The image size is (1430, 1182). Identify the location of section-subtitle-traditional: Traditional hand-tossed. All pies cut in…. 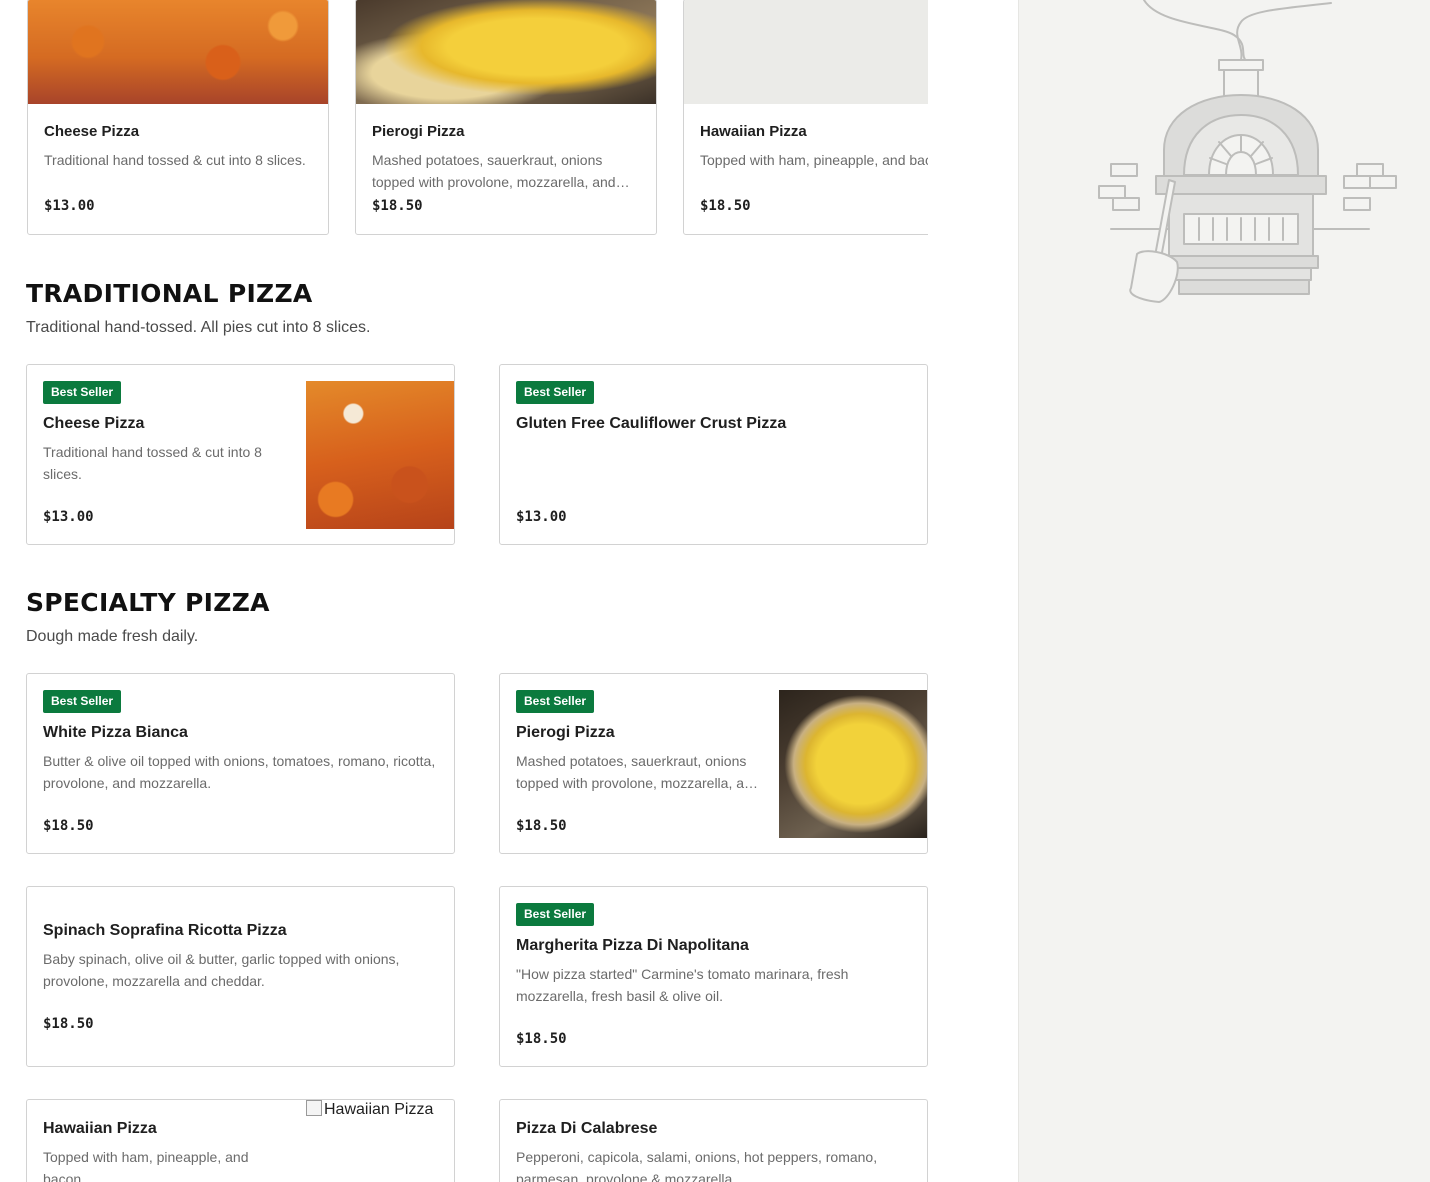
(198, 327).